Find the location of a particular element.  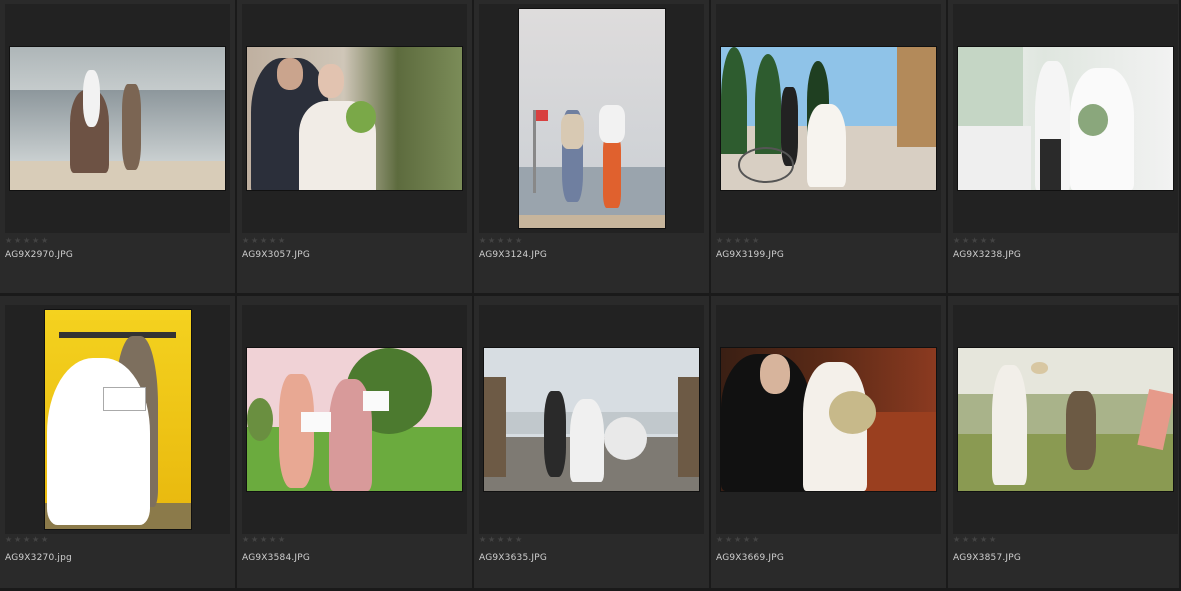

flagpole is located at coordinates (534, 151).